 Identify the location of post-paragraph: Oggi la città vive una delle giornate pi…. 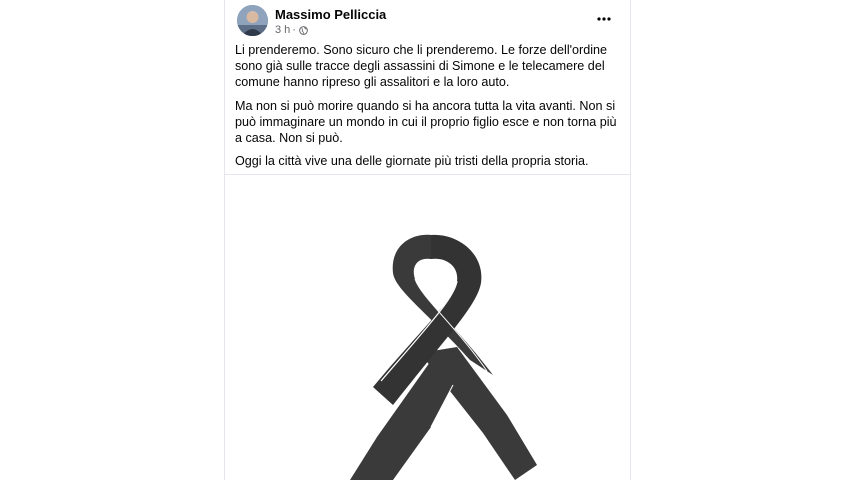
(412, 161).